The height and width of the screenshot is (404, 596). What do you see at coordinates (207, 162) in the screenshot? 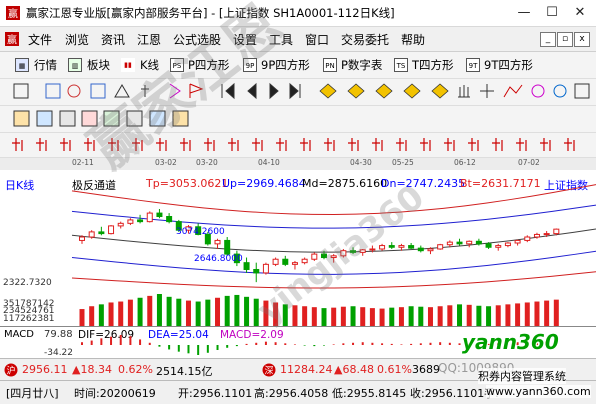
I see `date-tick: 03-20` at bounding box center [207, 162].